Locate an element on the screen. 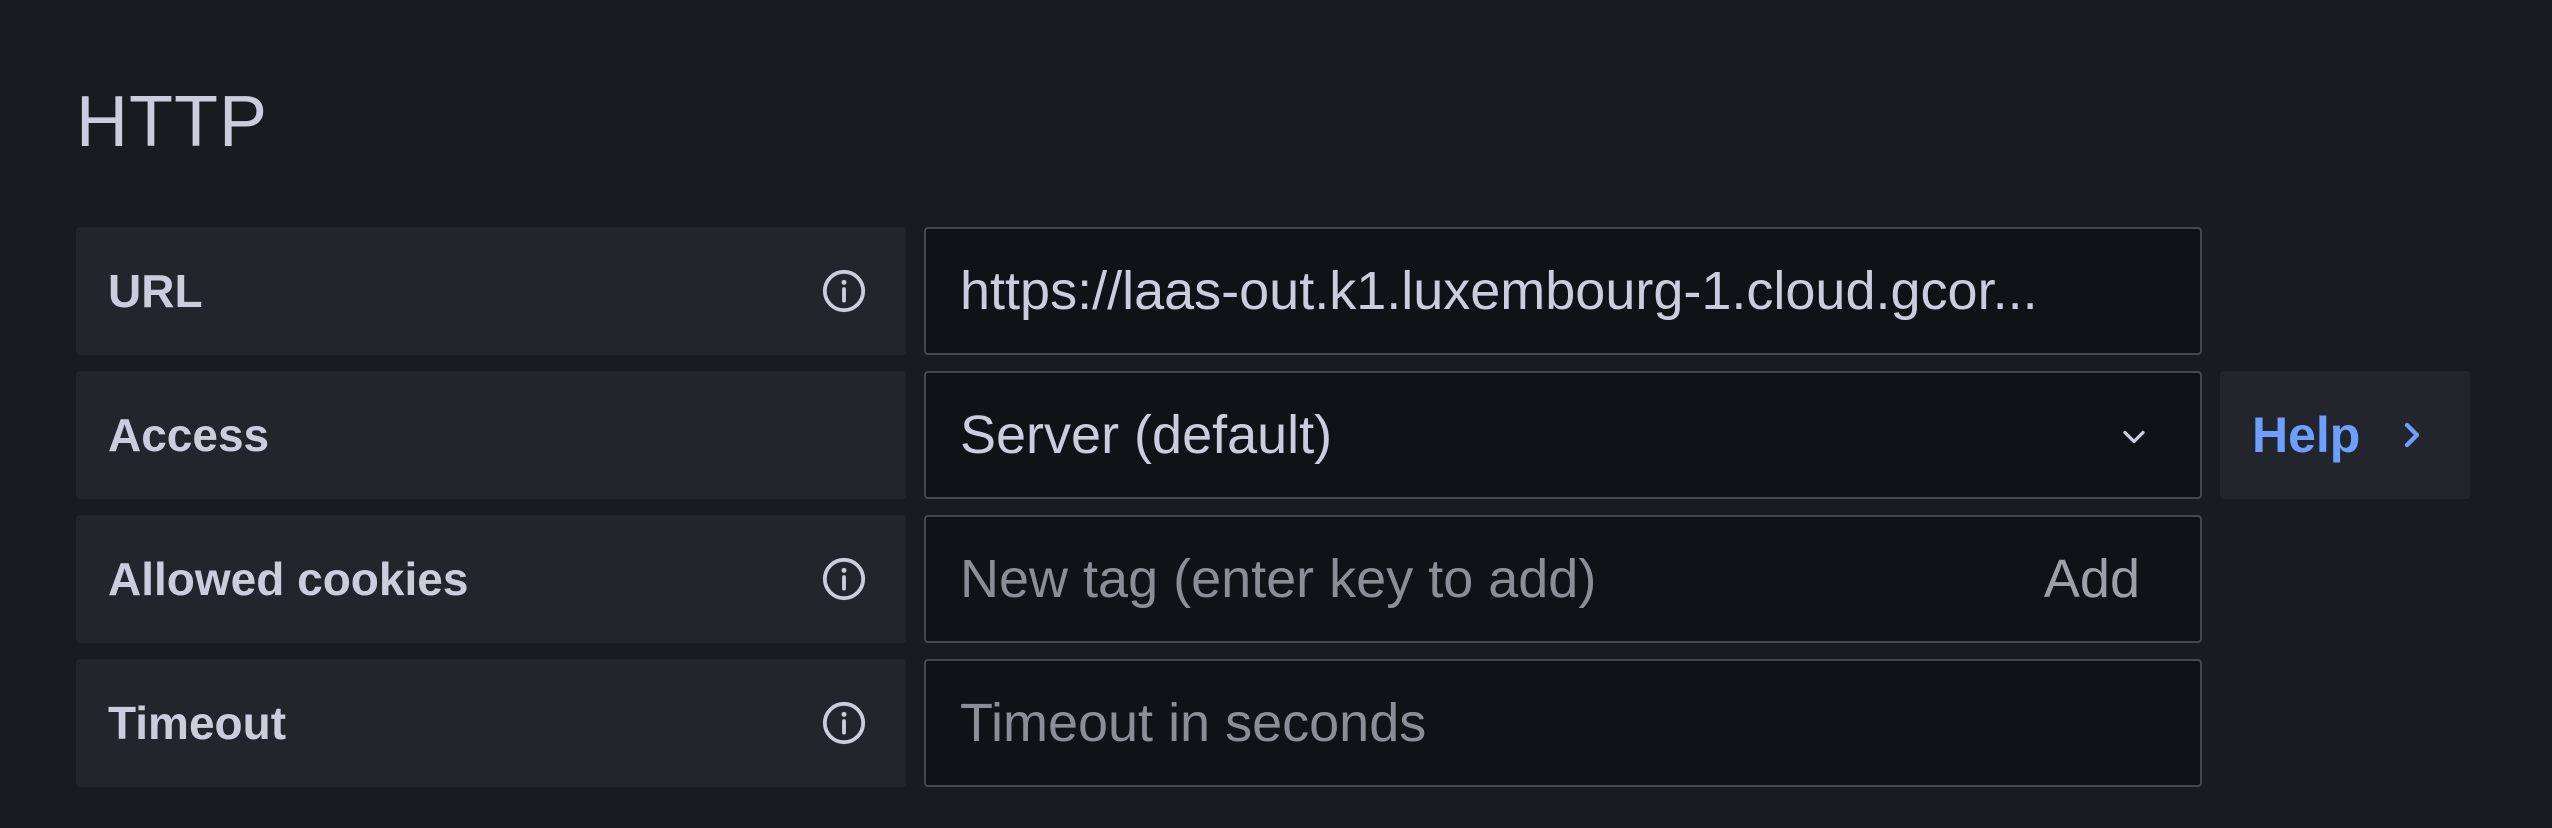  timeout-placeholder: Timeout in seconds is located at coordinates (1193, 723).